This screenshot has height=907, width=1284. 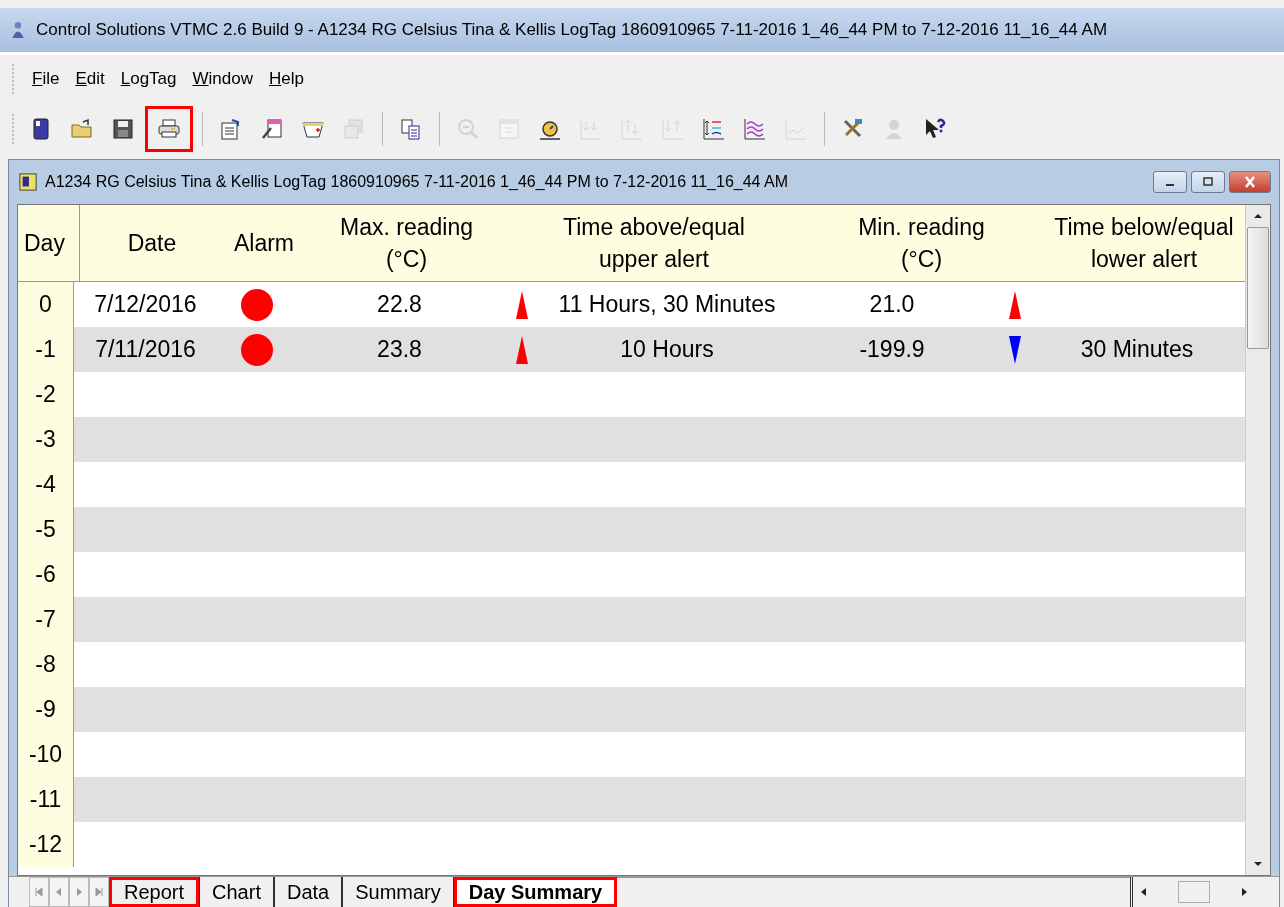 I want to click on menu-item: Help, so click(x=286, y=79).